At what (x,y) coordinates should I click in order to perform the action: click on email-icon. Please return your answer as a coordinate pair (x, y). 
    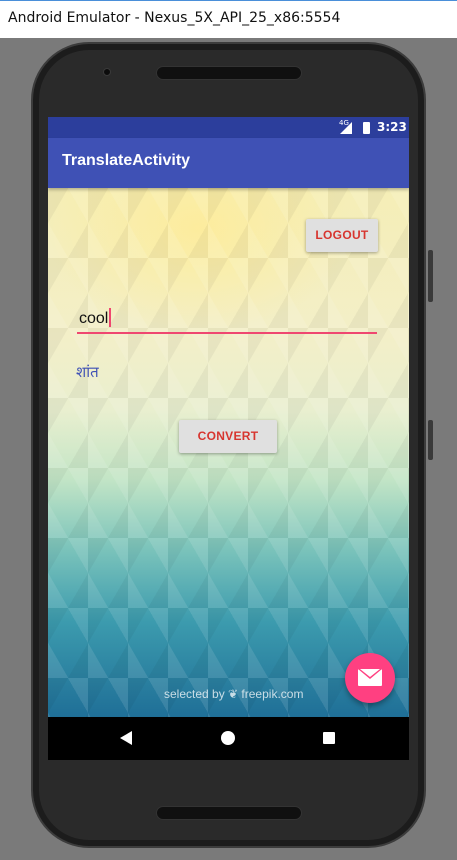
    Looking at the image, I should click on (370, 677).